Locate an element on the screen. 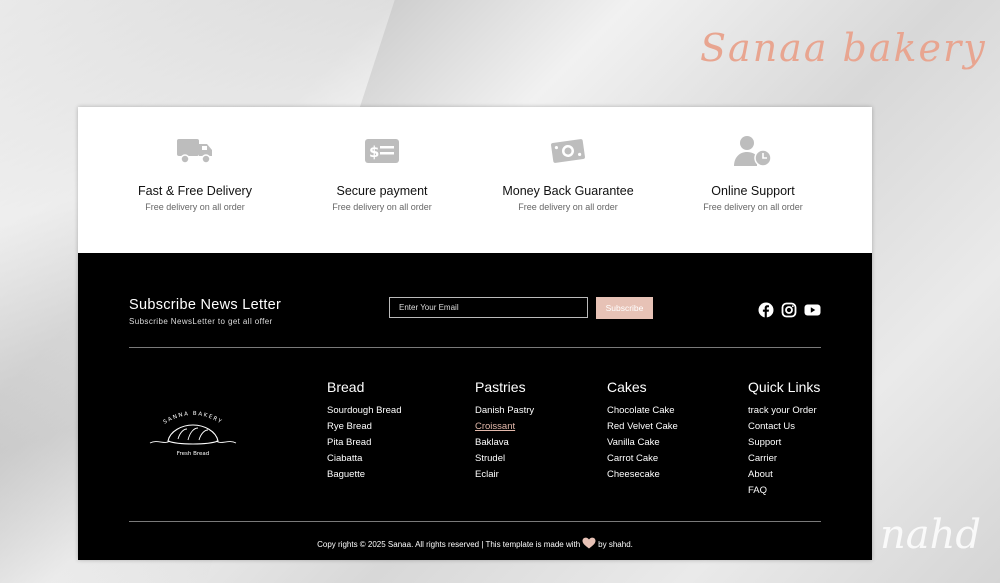  feature-title: Fast & Free Delivery is located at coordinates (195, 191).